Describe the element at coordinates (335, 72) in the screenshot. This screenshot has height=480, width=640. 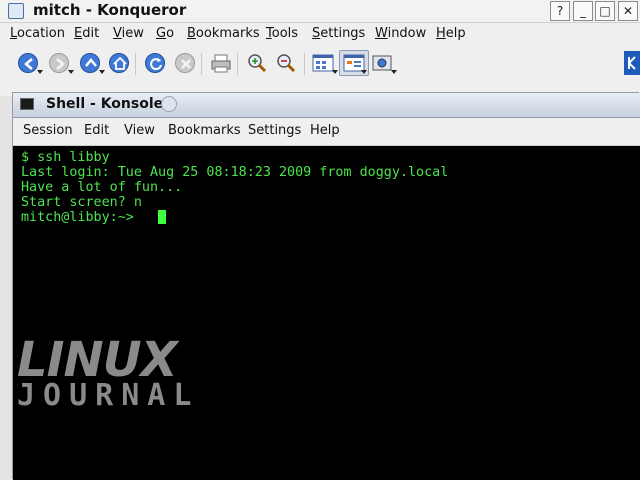
I see `icon-view-dropdown-icon` at that location.